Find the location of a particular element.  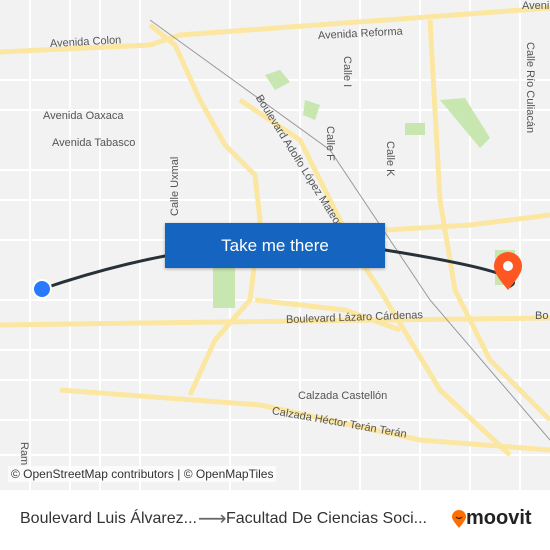

moovit-logo: moovit is located at coordinates (492, 518).